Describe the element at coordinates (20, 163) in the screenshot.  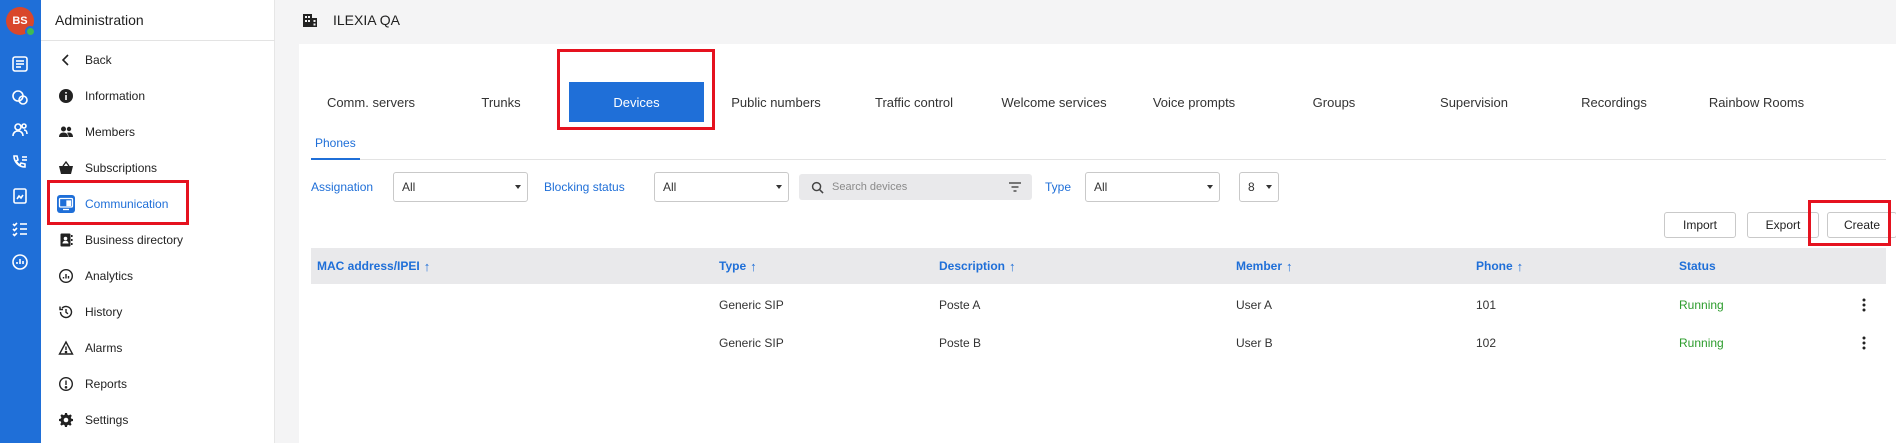
I see `calls-icon` at that location.